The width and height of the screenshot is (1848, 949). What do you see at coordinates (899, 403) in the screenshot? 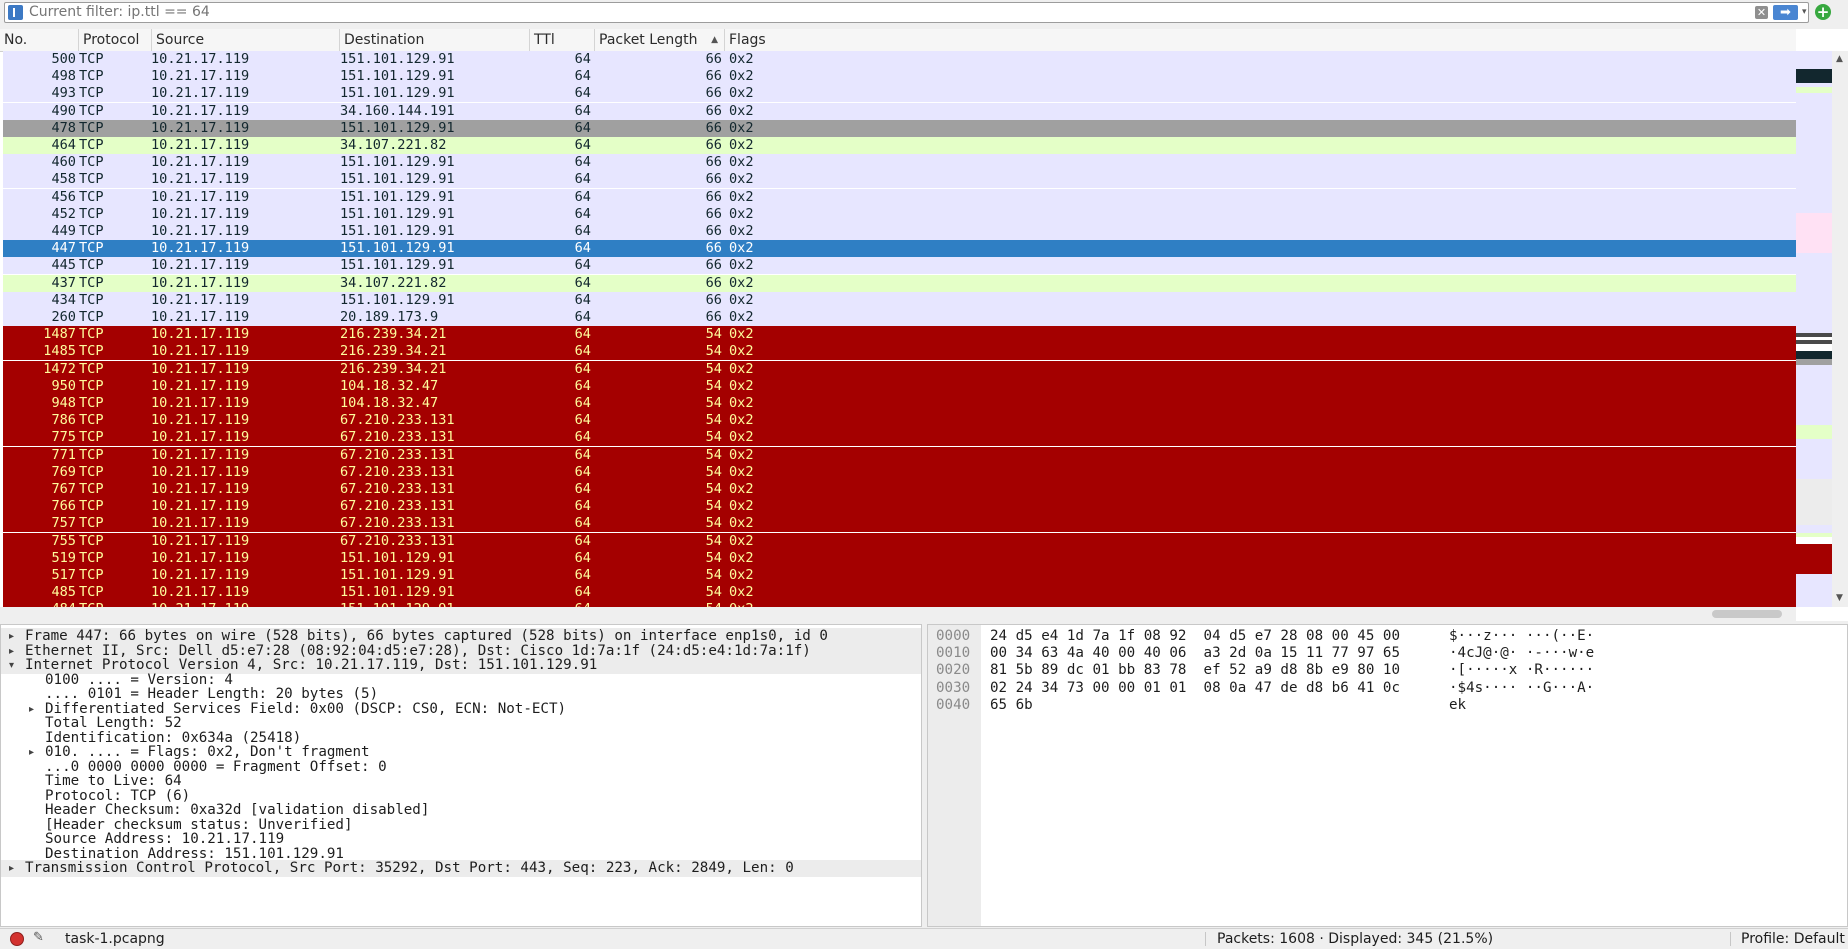
I see `packet-row: 948 TCP 10.21.17.119 104.18.32.47 64 54 0x2` at bounding box center [899, 403].